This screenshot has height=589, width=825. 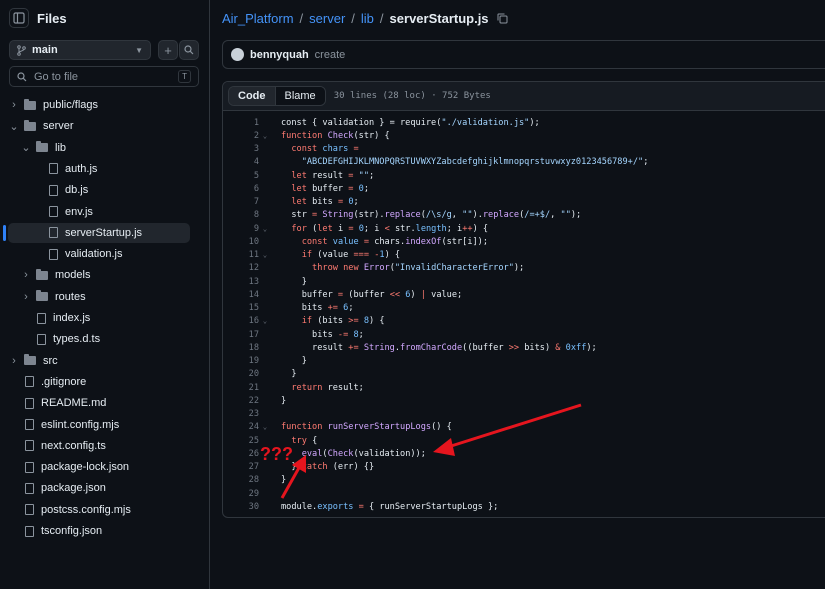 I want to click on tree-file: index.js, so click(x=99, y=318).